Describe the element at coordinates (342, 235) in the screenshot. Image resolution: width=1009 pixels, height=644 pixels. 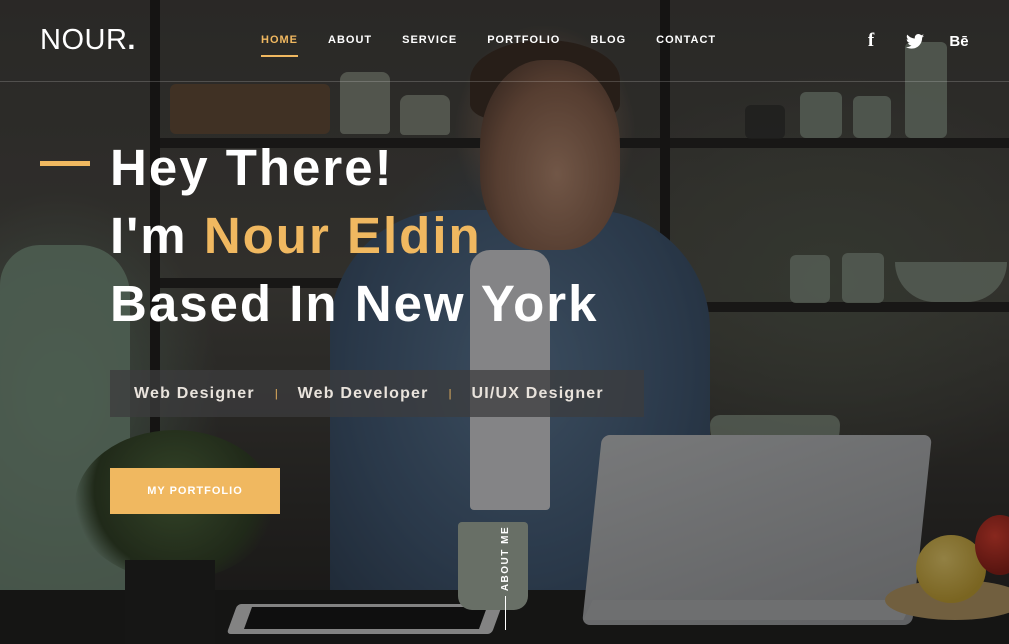
I see `headline-name: Nour Eldin` at that location.